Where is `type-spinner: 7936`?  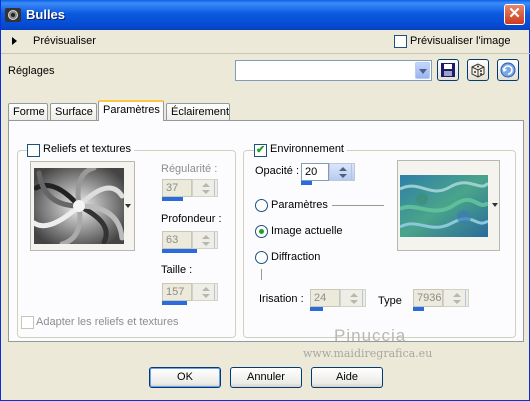
type-spinner: 7936 is located at coordinates (441, 300).